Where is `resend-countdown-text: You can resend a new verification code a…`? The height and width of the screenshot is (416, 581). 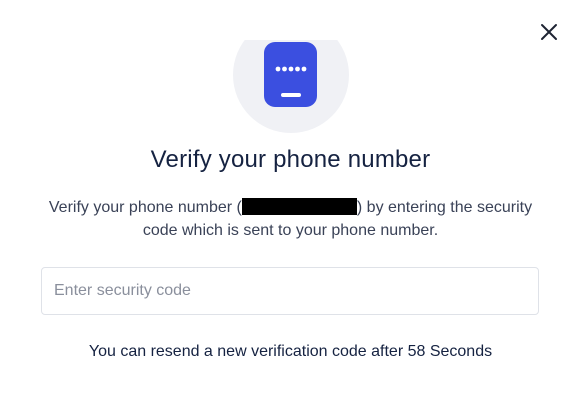
resend-countdown-text: You can resend a new verification code a… is located at coordinates (290, 351).